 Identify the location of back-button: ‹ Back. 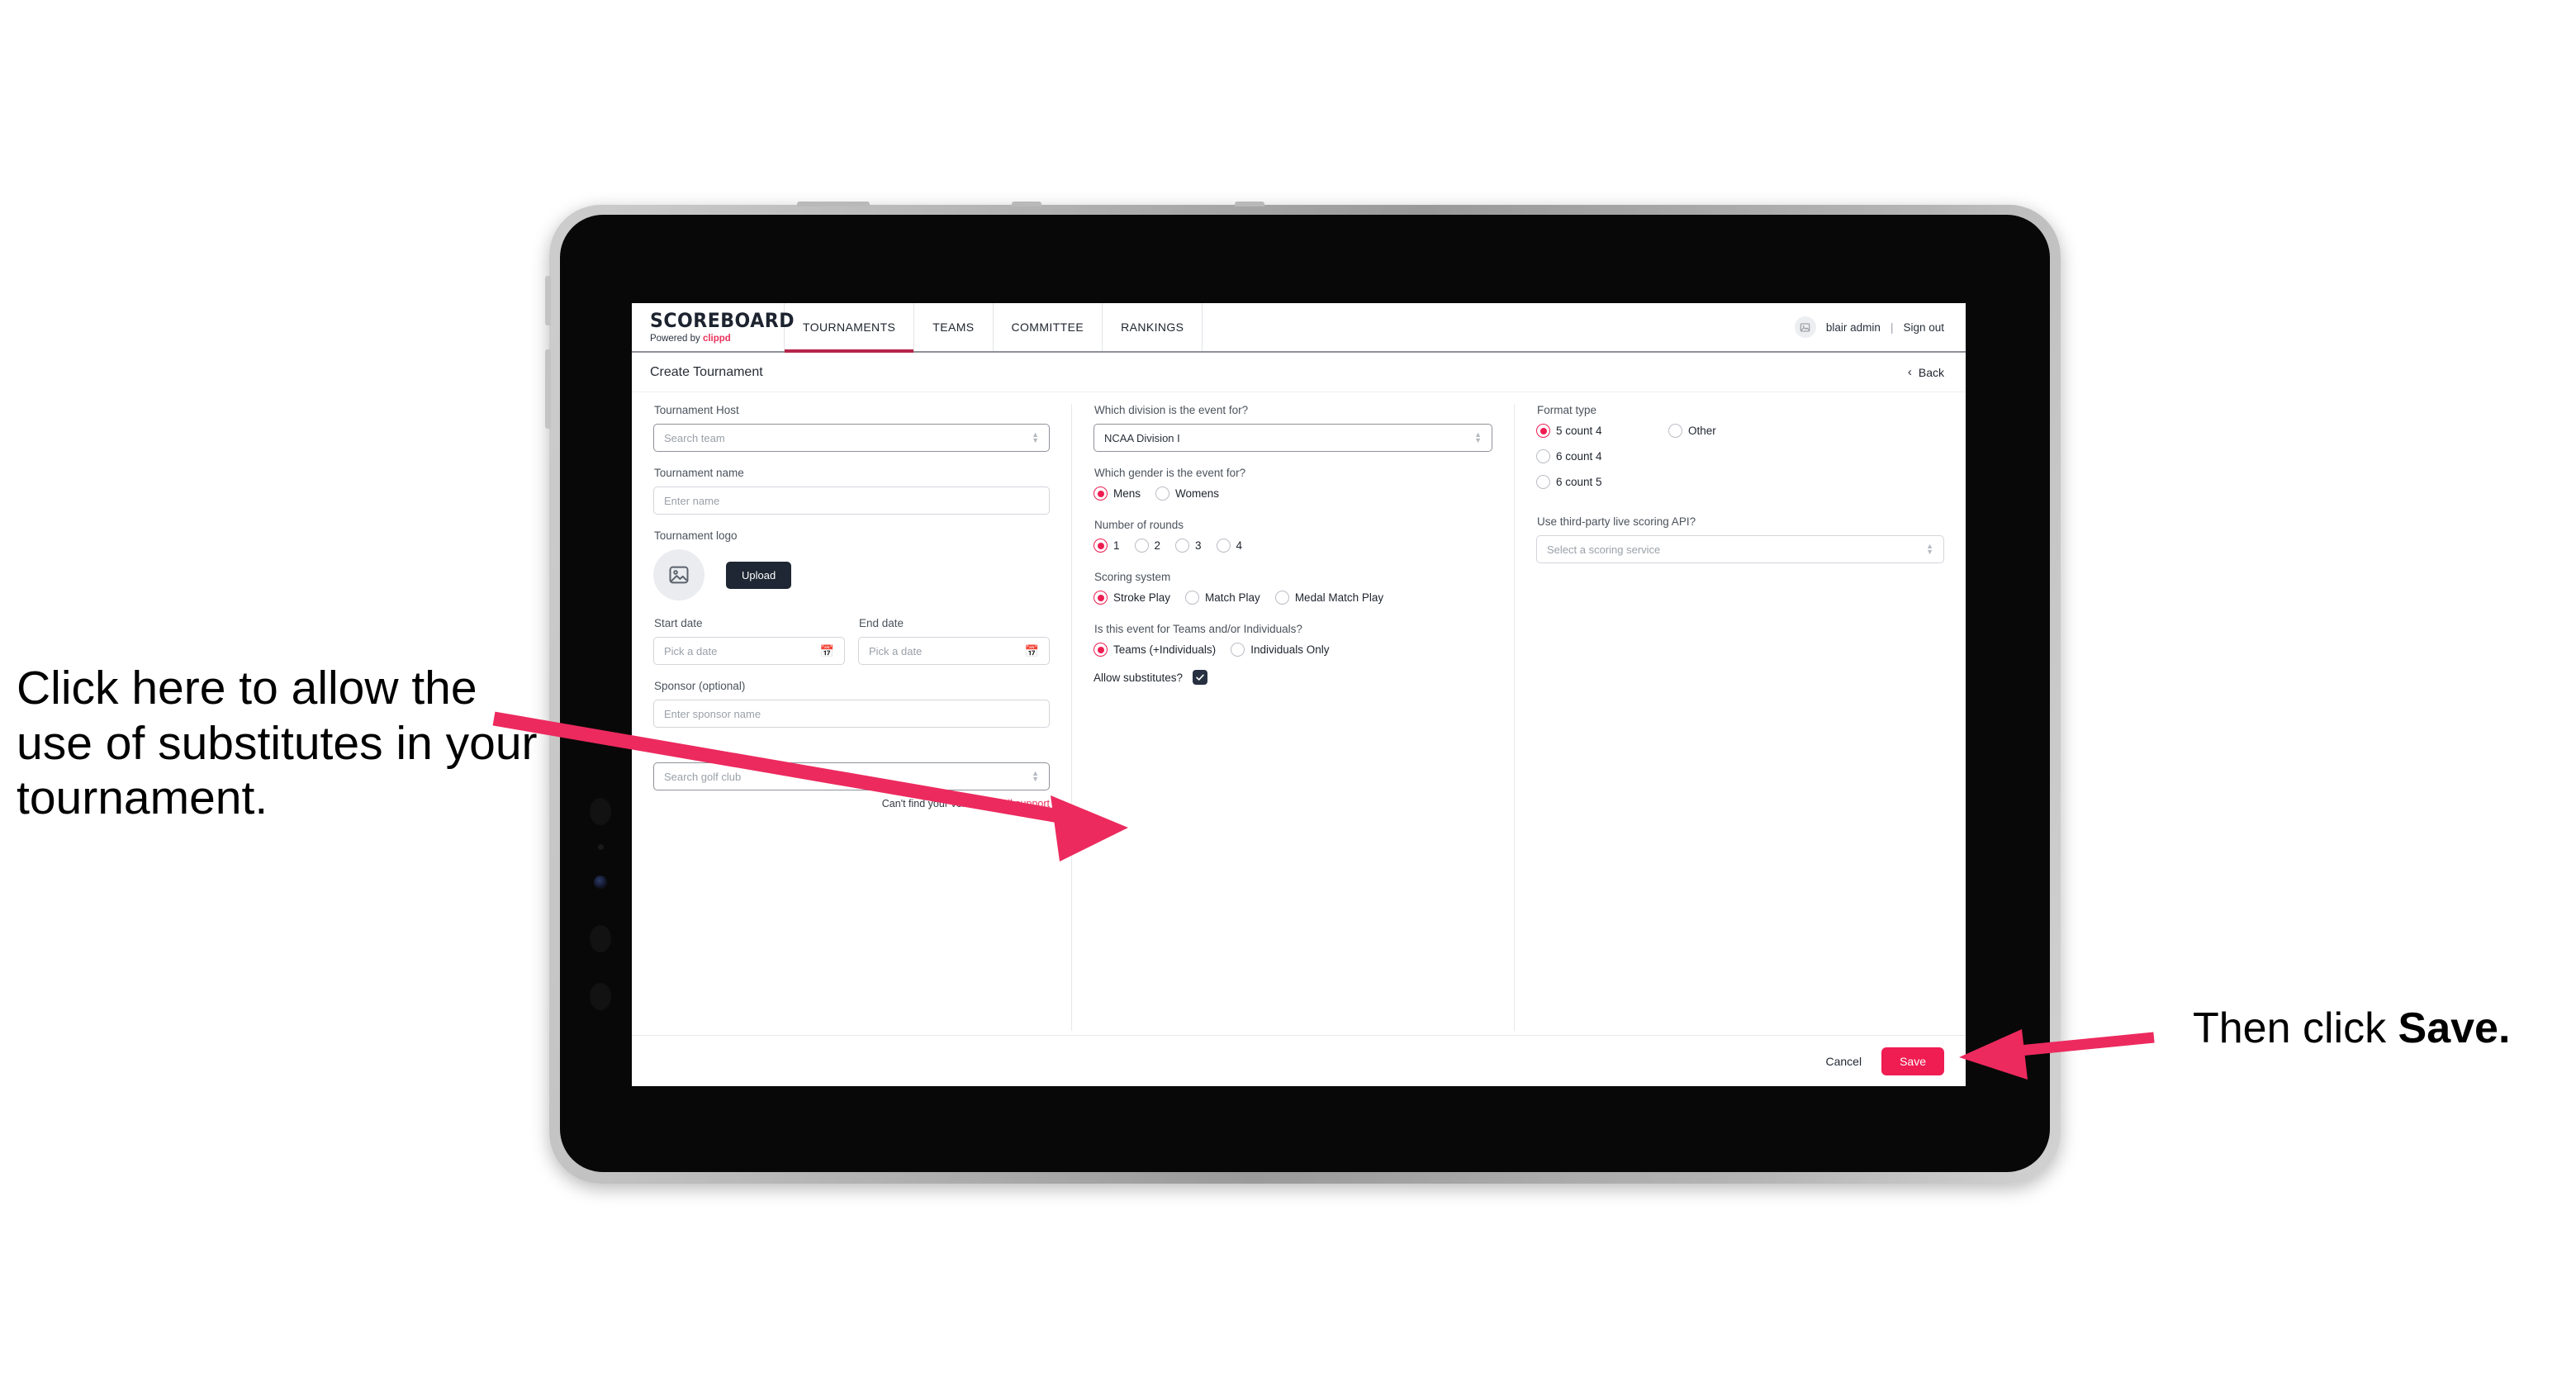
(1926, 372).